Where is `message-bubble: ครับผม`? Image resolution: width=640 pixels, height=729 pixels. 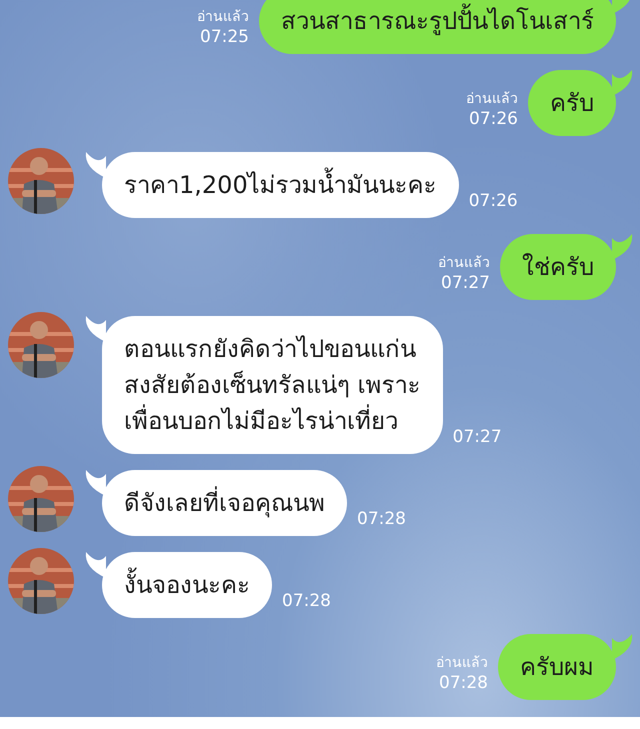 message-bubble: ครับผม is located at coordinates (557, 667).